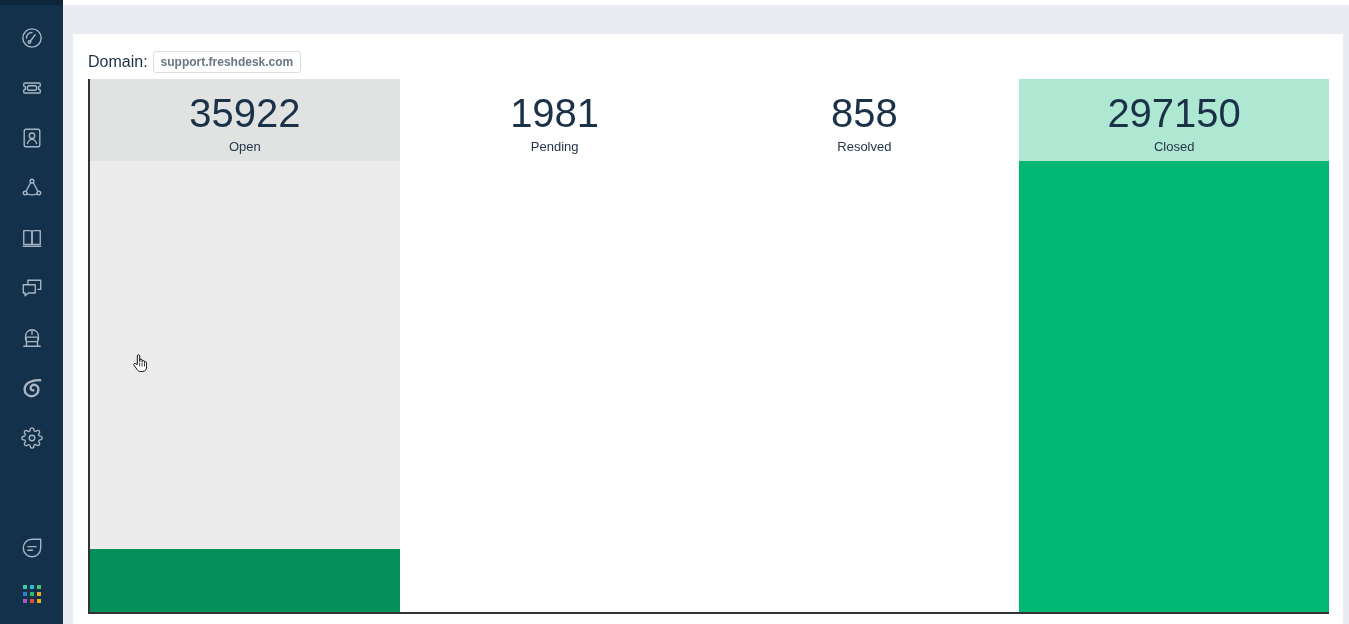  What do you see at coordinates (31, 288) in the screenshot?
I see `chat-bubbles-icon` at bounding box center [31, 288].